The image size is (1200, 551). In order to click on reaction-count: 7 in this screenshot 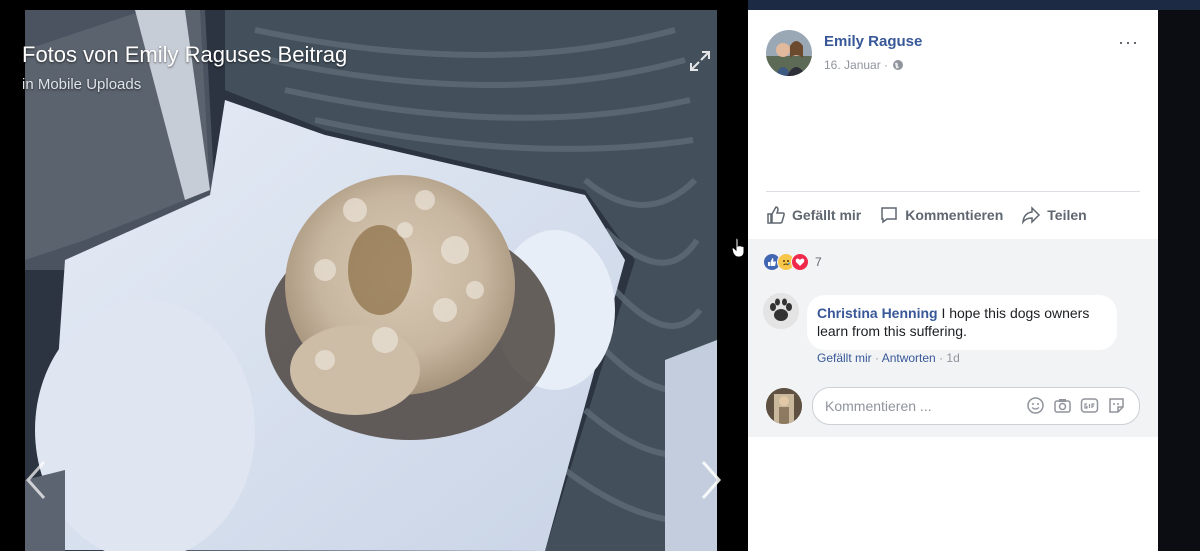, I will do `click(818, 262)`.